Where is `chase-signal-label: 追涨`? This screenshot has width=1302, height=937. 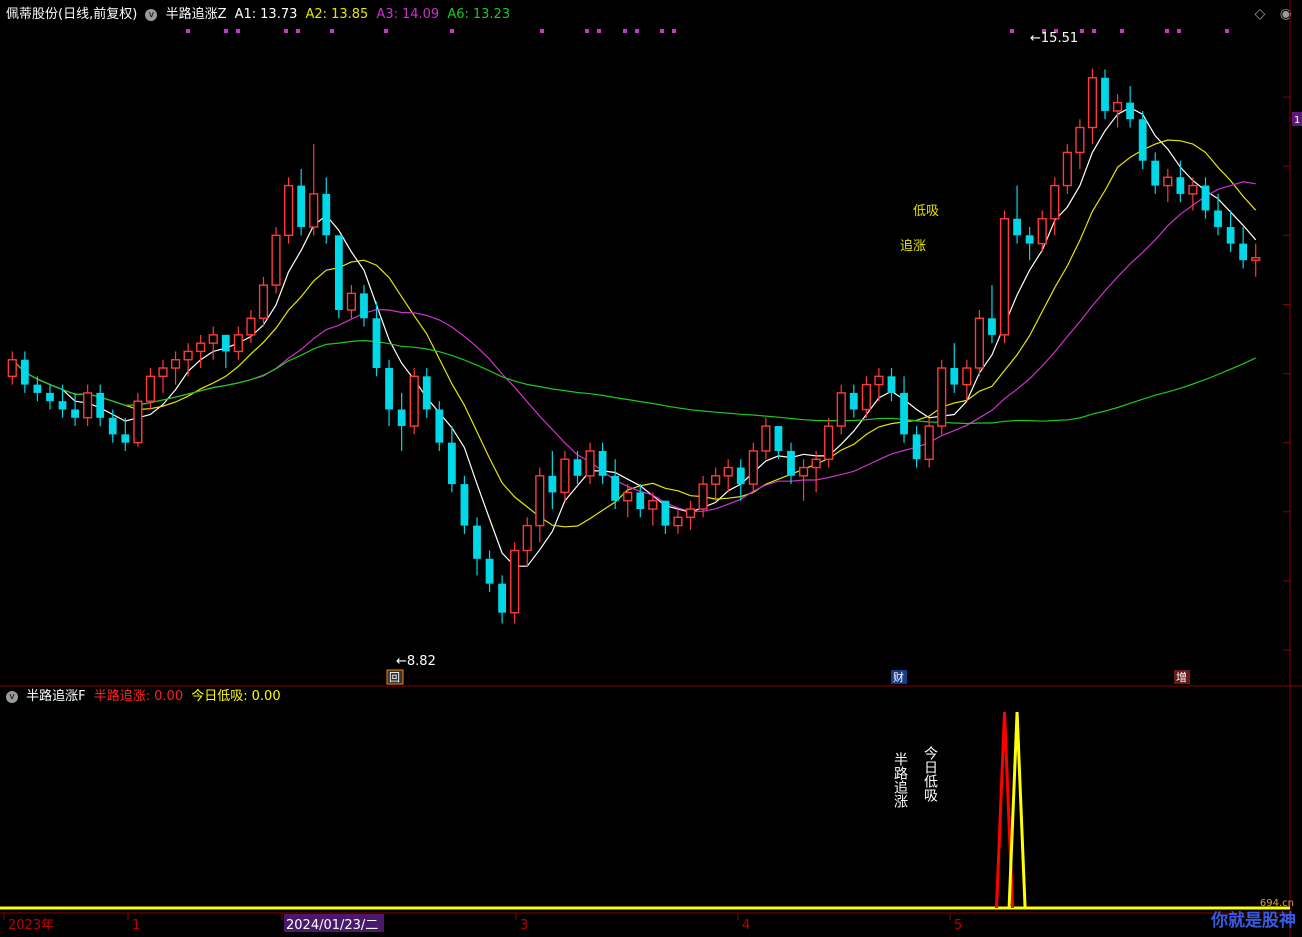
chase-signal-label: 追涨 is located at coordinates (913, 246).